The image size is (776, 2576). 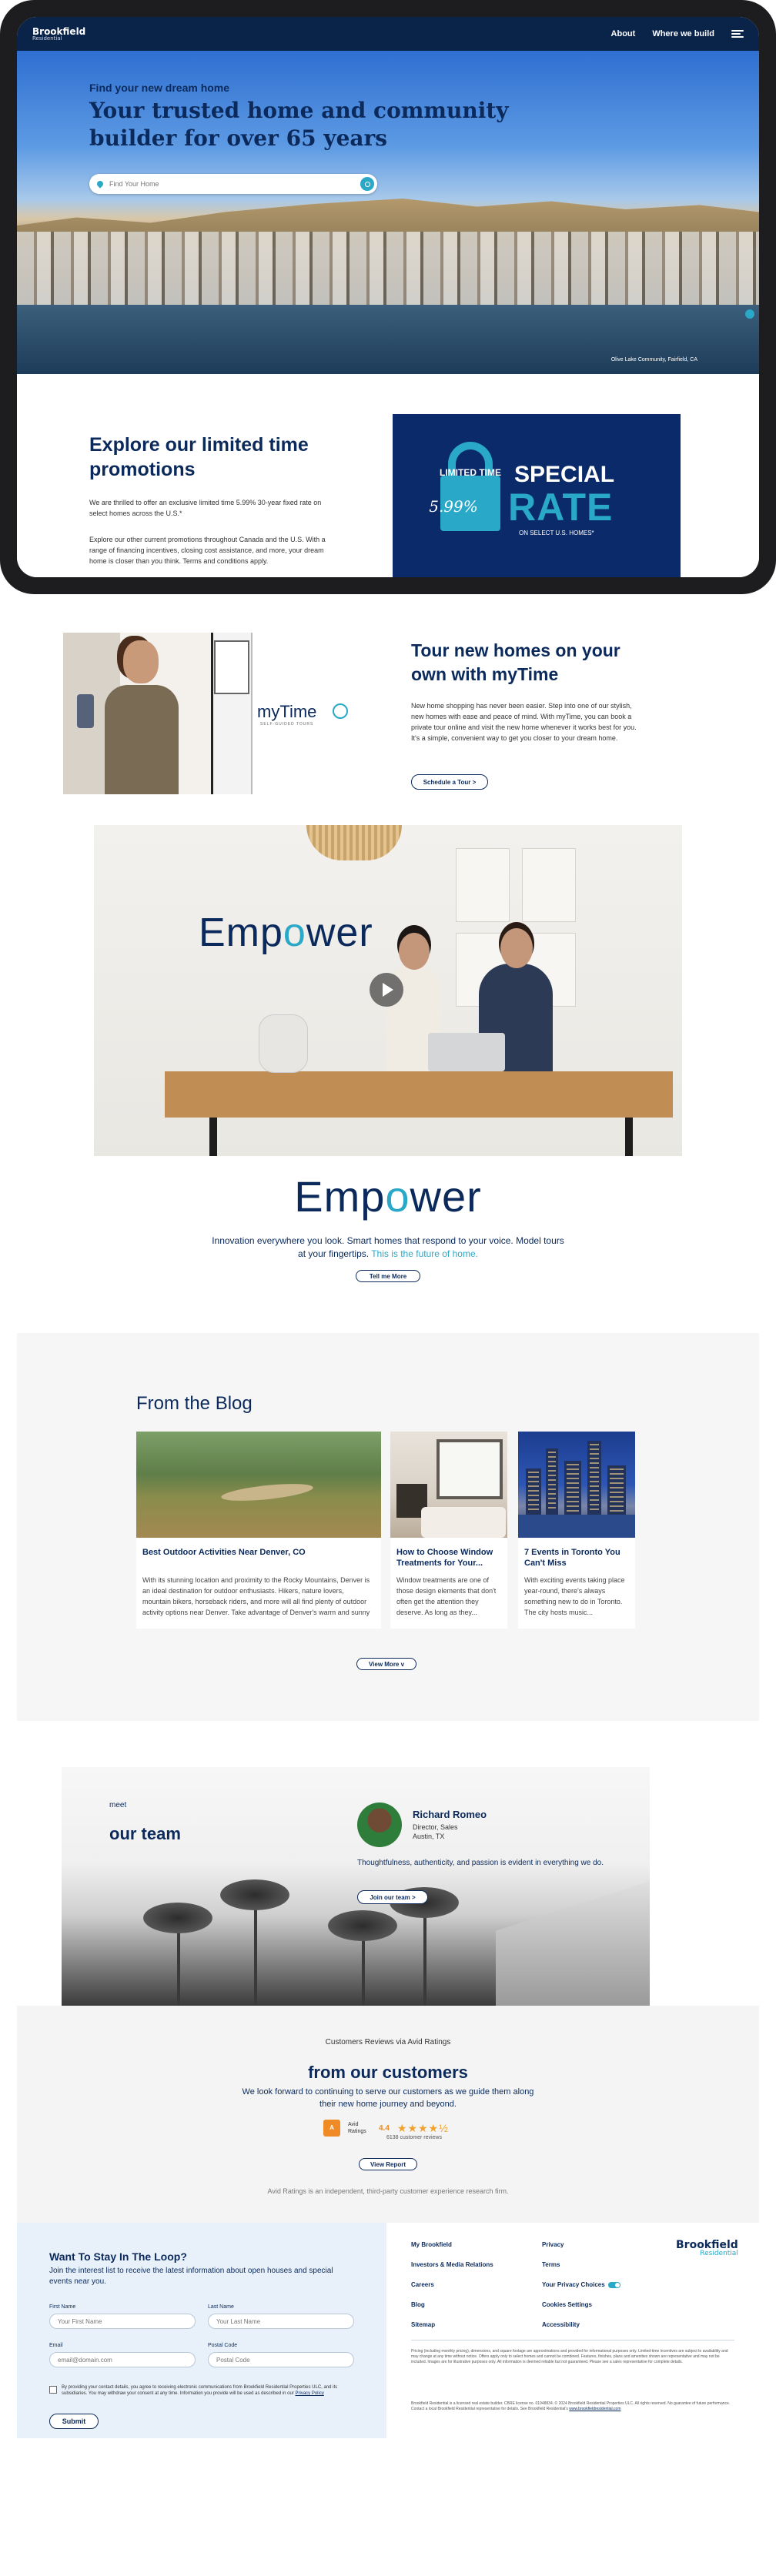 What do you see at coordinates (281, 2321) in the screenshot?
I see `last-name-field` at bounding box center [281, 2321].